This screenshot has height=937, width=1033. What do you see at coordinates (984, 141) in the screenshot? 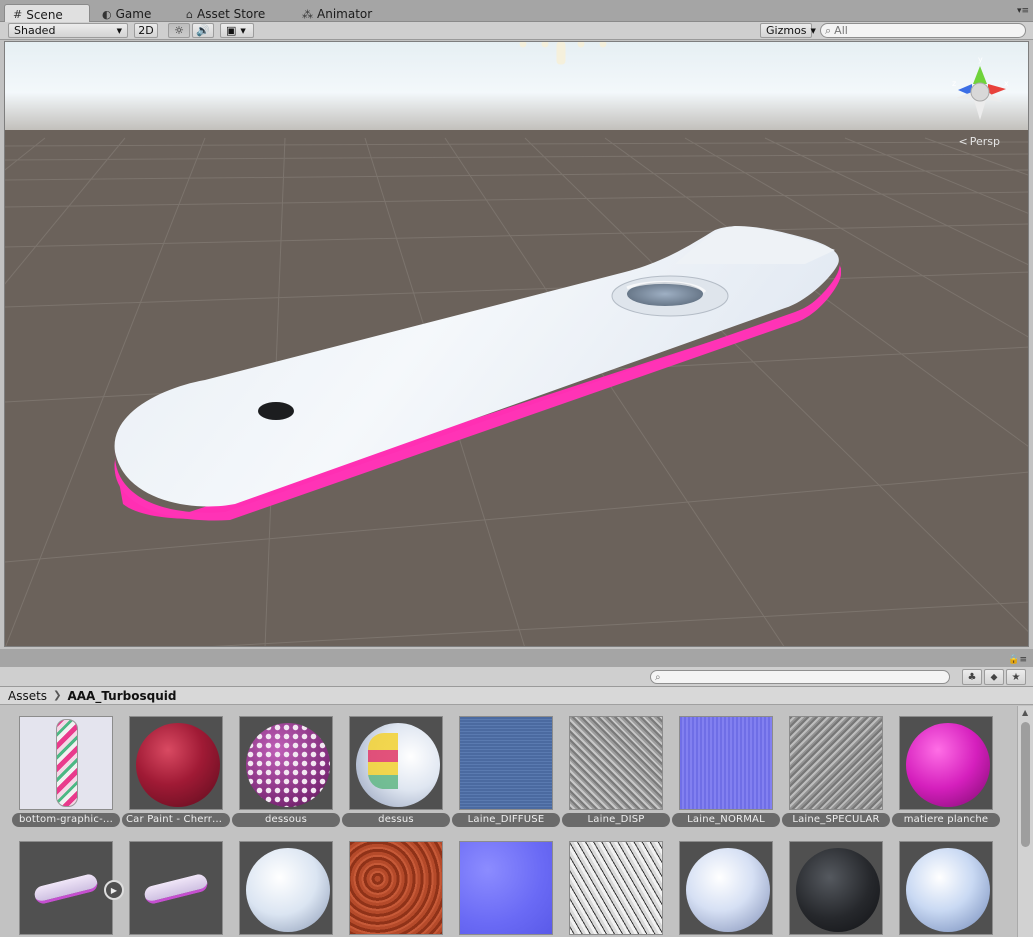
I see `projection-label: Persp` at bounding box center [984, 141].